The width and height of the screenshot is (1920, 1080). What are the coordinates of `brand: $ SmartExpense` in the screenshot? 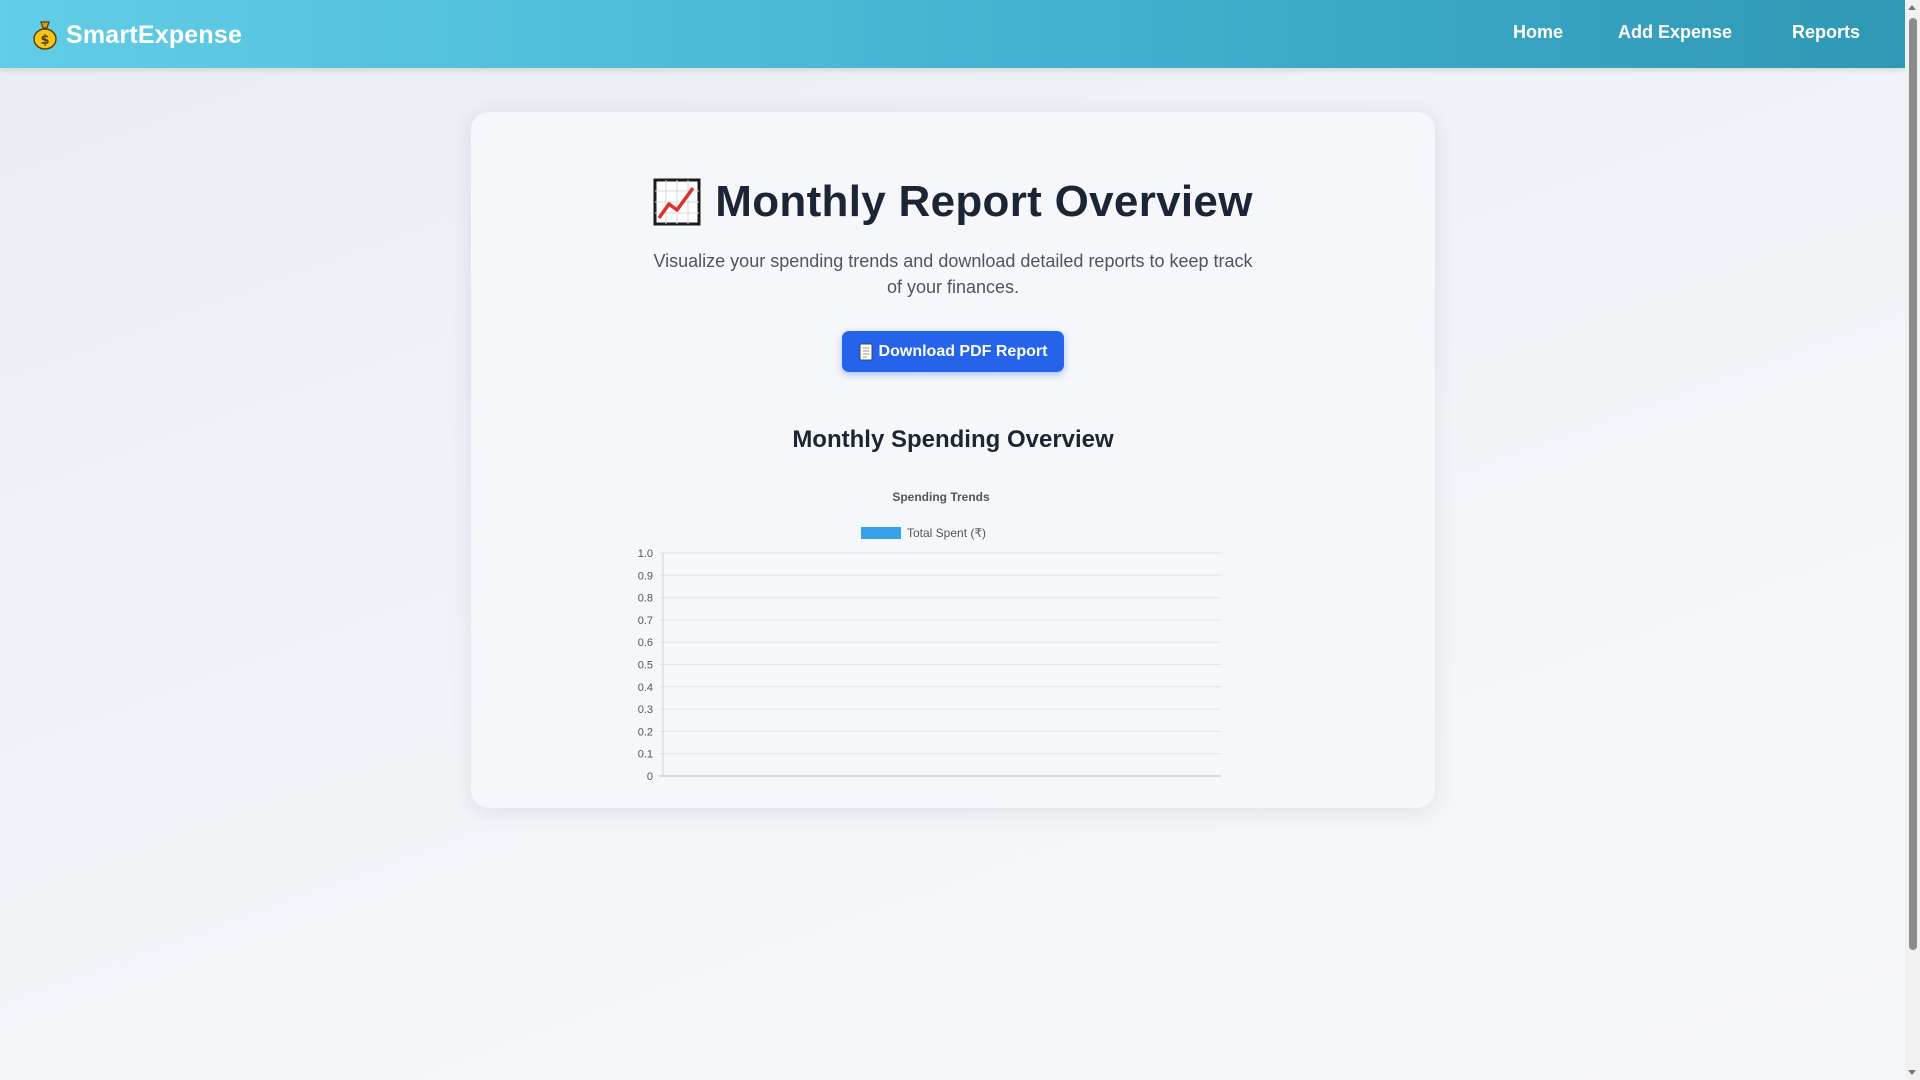 It's located at (137, 35).